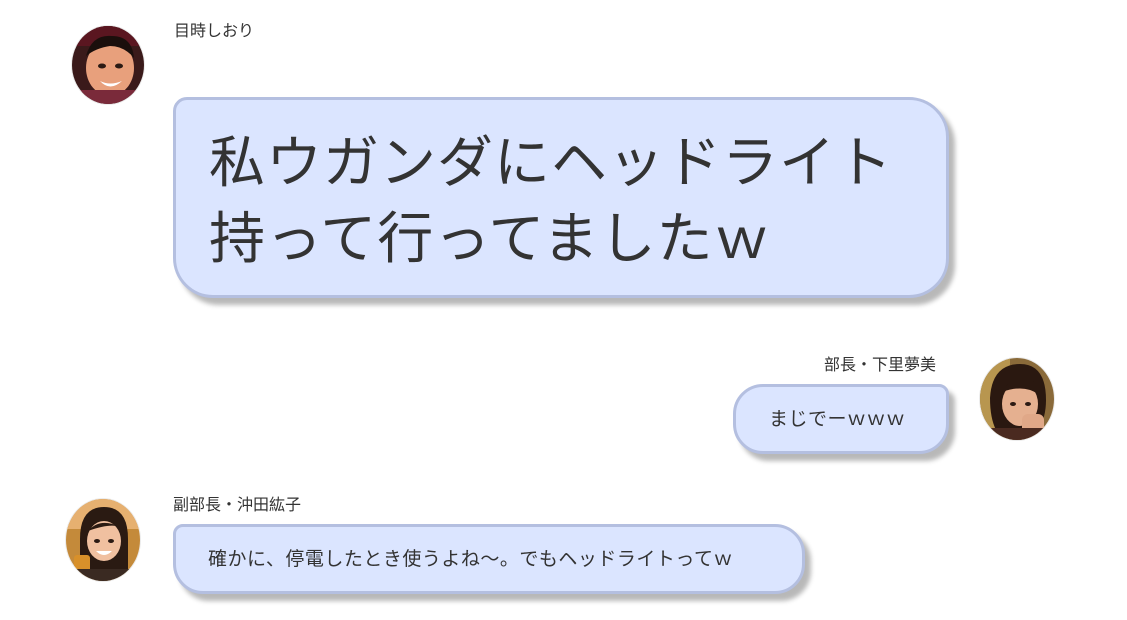  Describe the element at coordinates (470, 559) in the screenshot. I see `message-text: 確かに、停電したとき使うよね～。でもヘッドライトってｗ` at that location.